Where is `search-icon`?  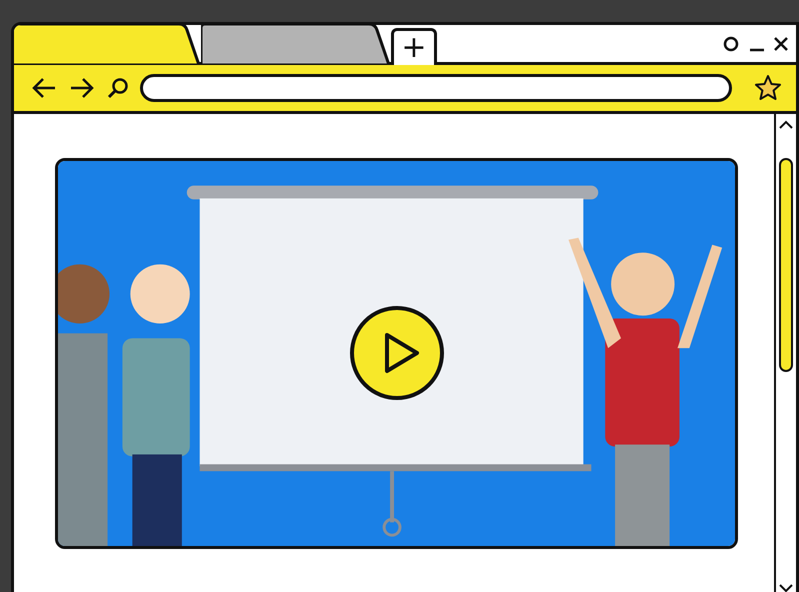 search-icon is located at coordinates (118, 88).